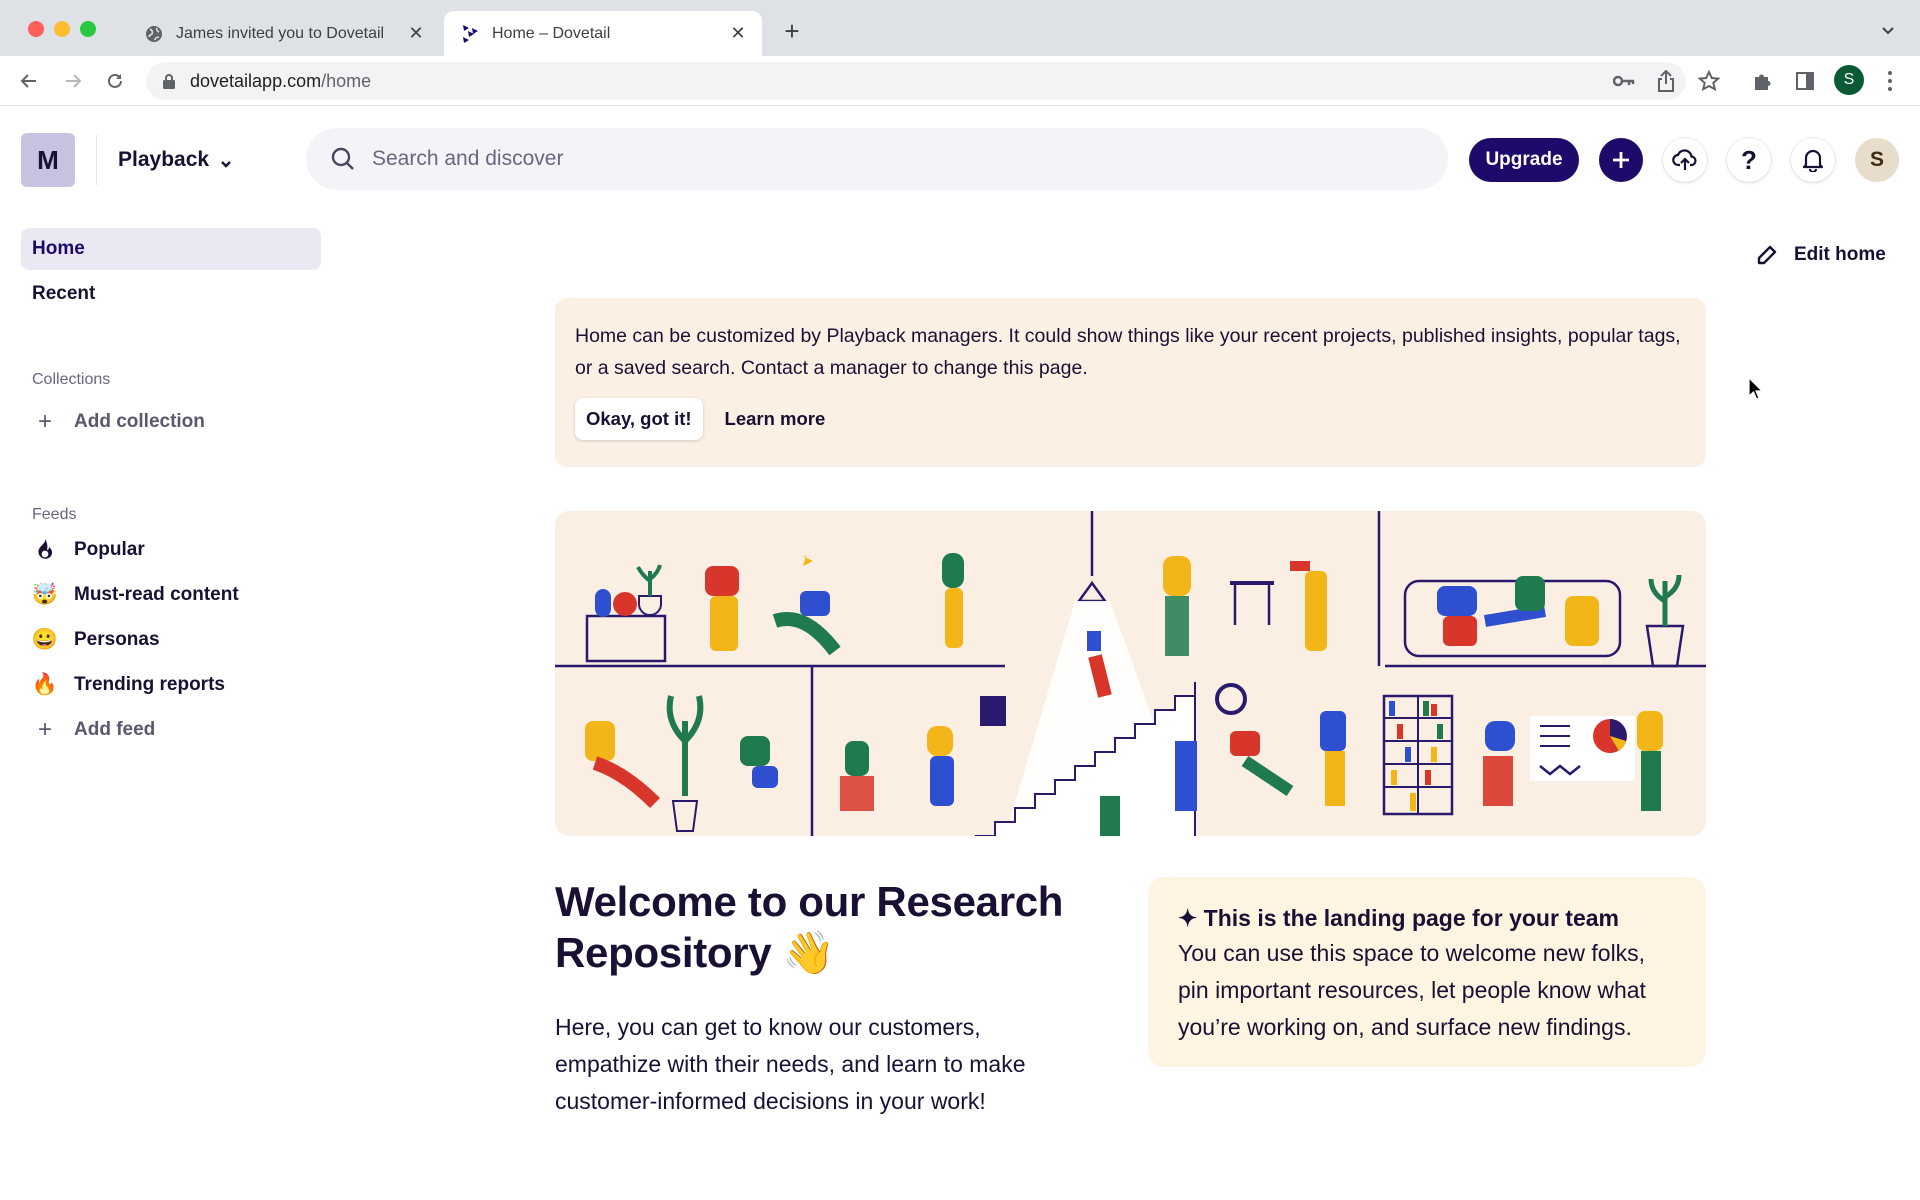  I want to click on user-avatar: S, so click(1877, 160).